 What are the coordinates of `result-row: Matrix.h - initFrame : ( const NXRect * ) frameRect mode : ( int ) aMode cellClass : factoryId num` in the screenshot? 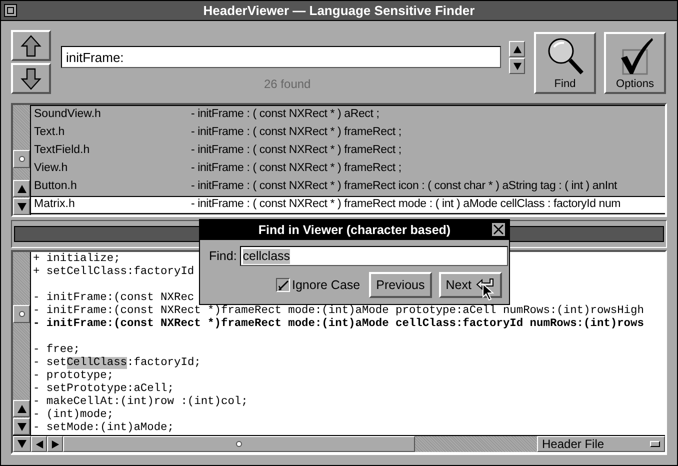 It's located at (348, 205).